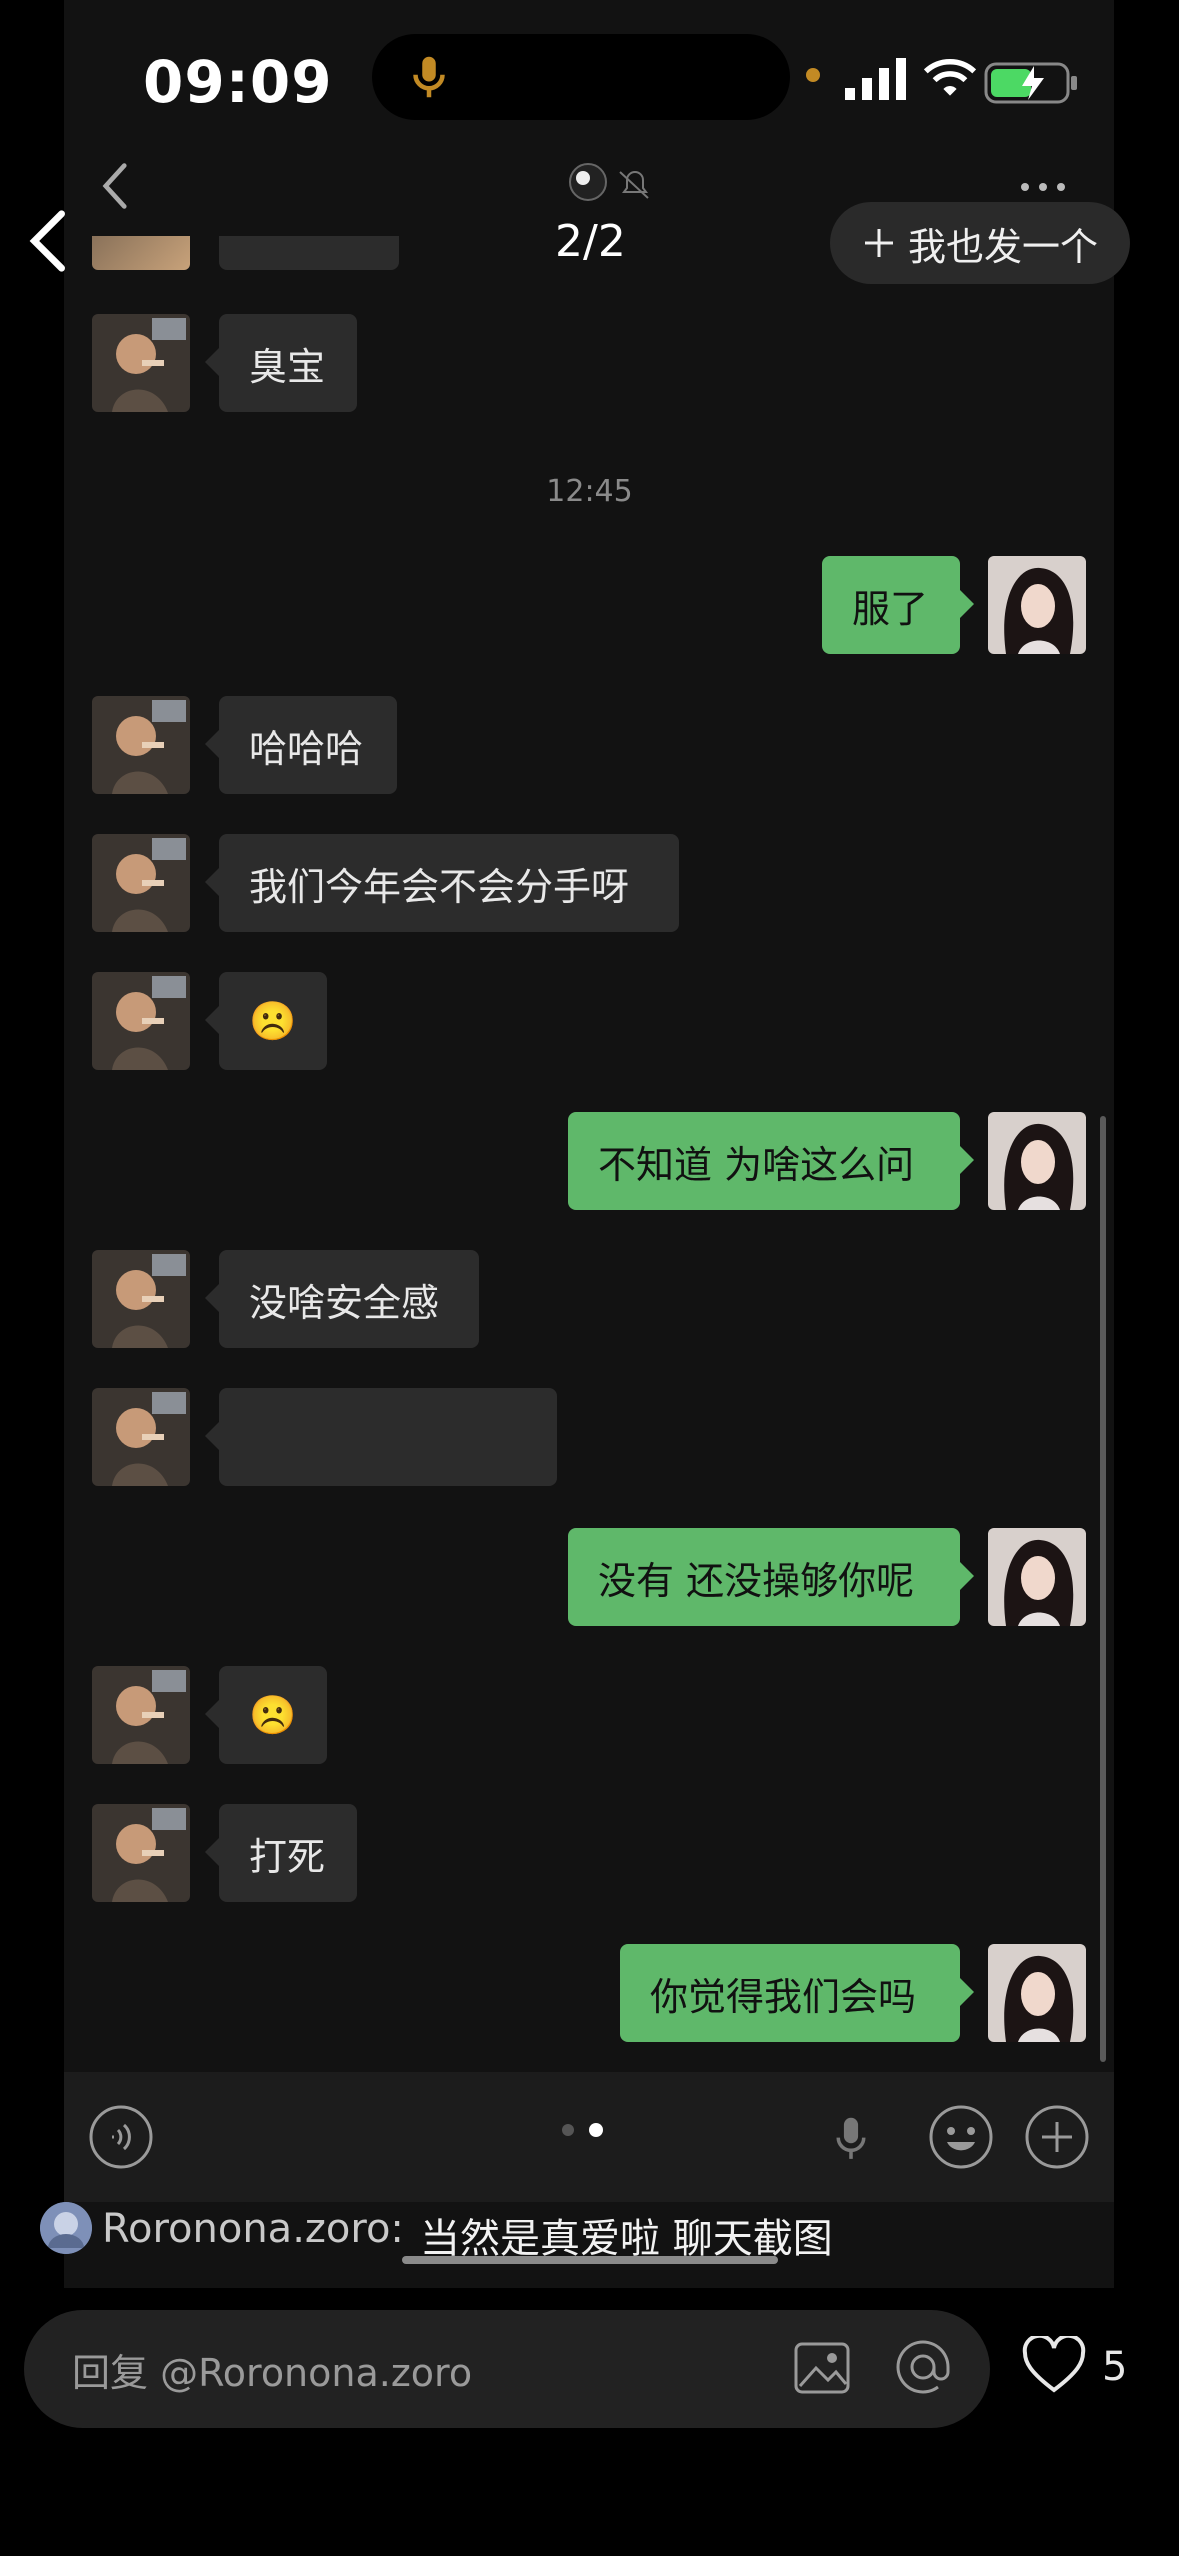  I want to click on incoming-message-row: 没啥安全感, so click(589, 1300).